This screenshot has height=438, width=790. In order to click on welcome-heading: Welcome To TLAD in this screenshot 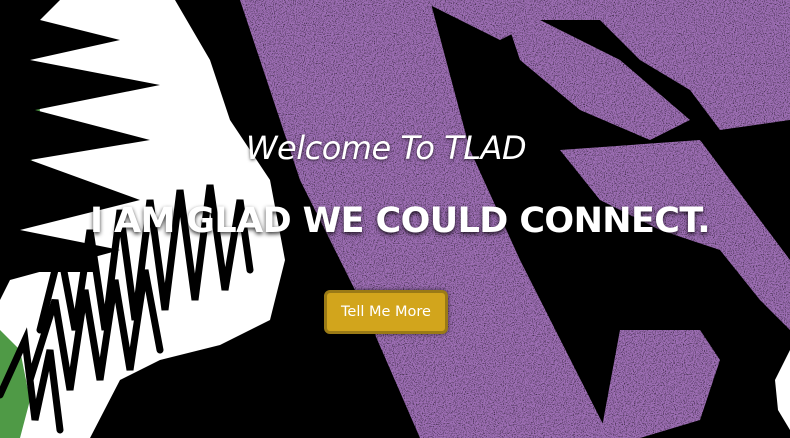, I will do `click(386, 148)`.